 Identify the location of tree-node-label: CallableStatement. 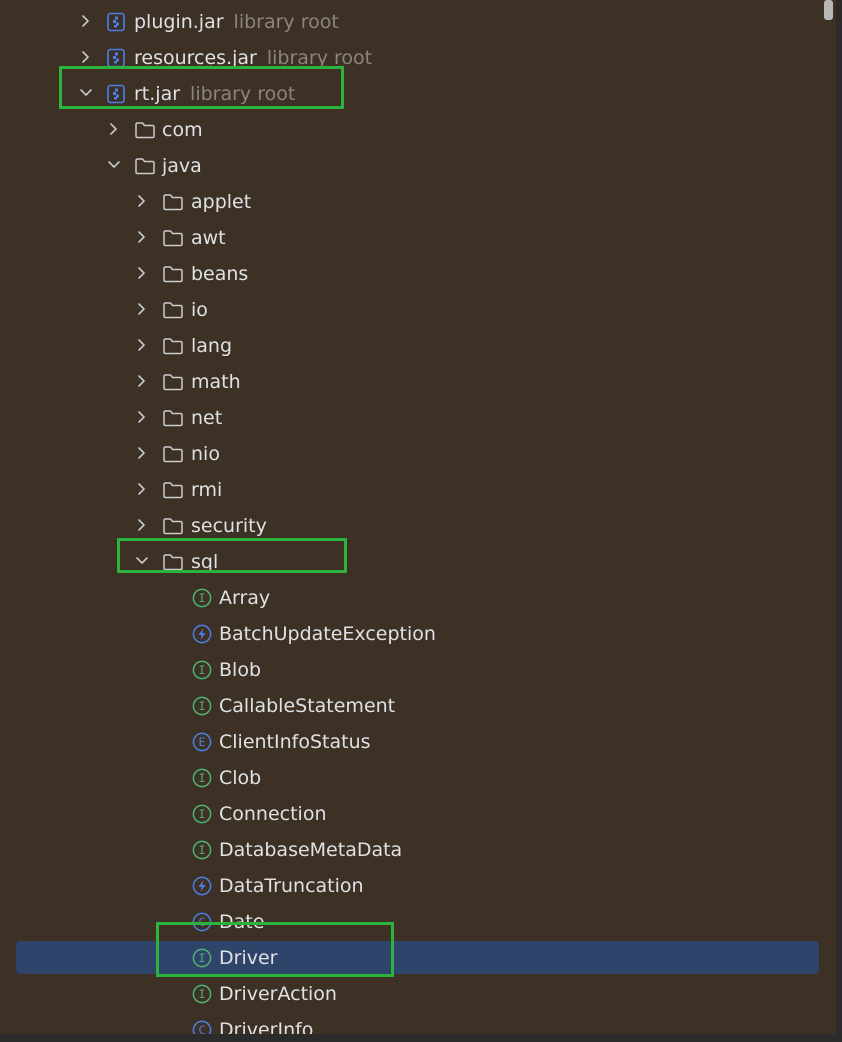
(307, 706).